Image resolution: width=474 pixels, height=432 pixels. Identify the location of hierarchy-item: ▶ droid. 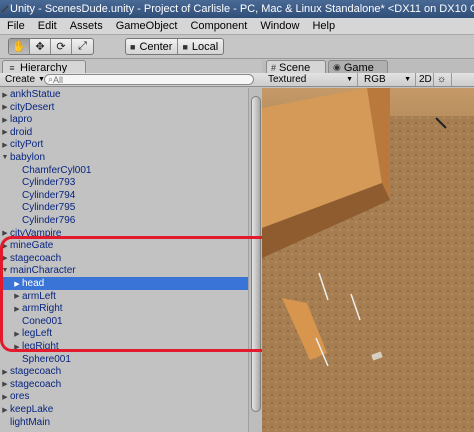
(124, 132).